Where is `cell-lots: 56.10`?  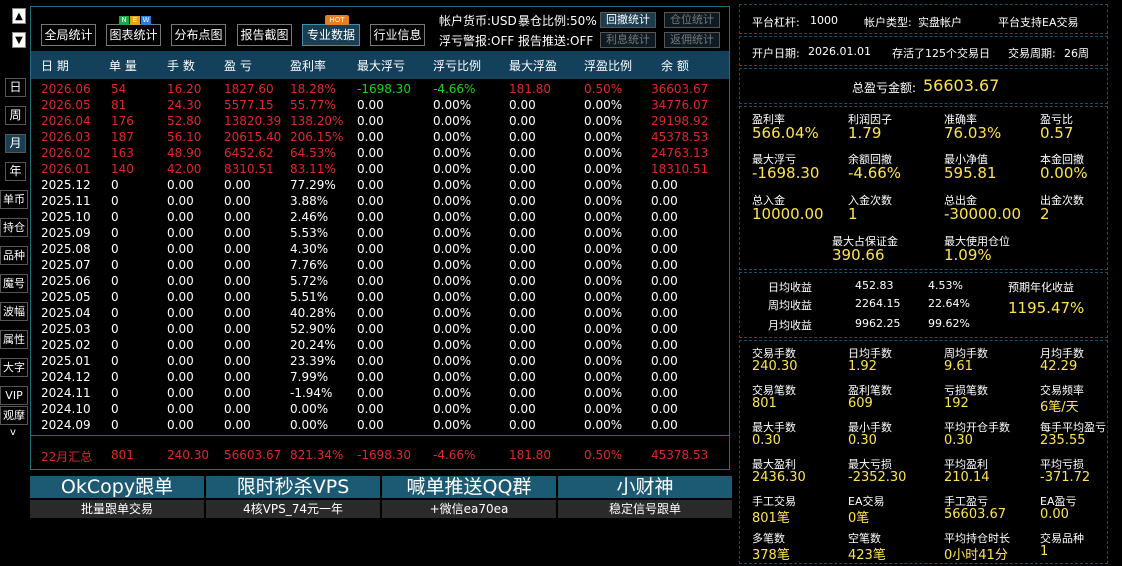 cell-lots: 56.10 is located at coordinates (184, 137).